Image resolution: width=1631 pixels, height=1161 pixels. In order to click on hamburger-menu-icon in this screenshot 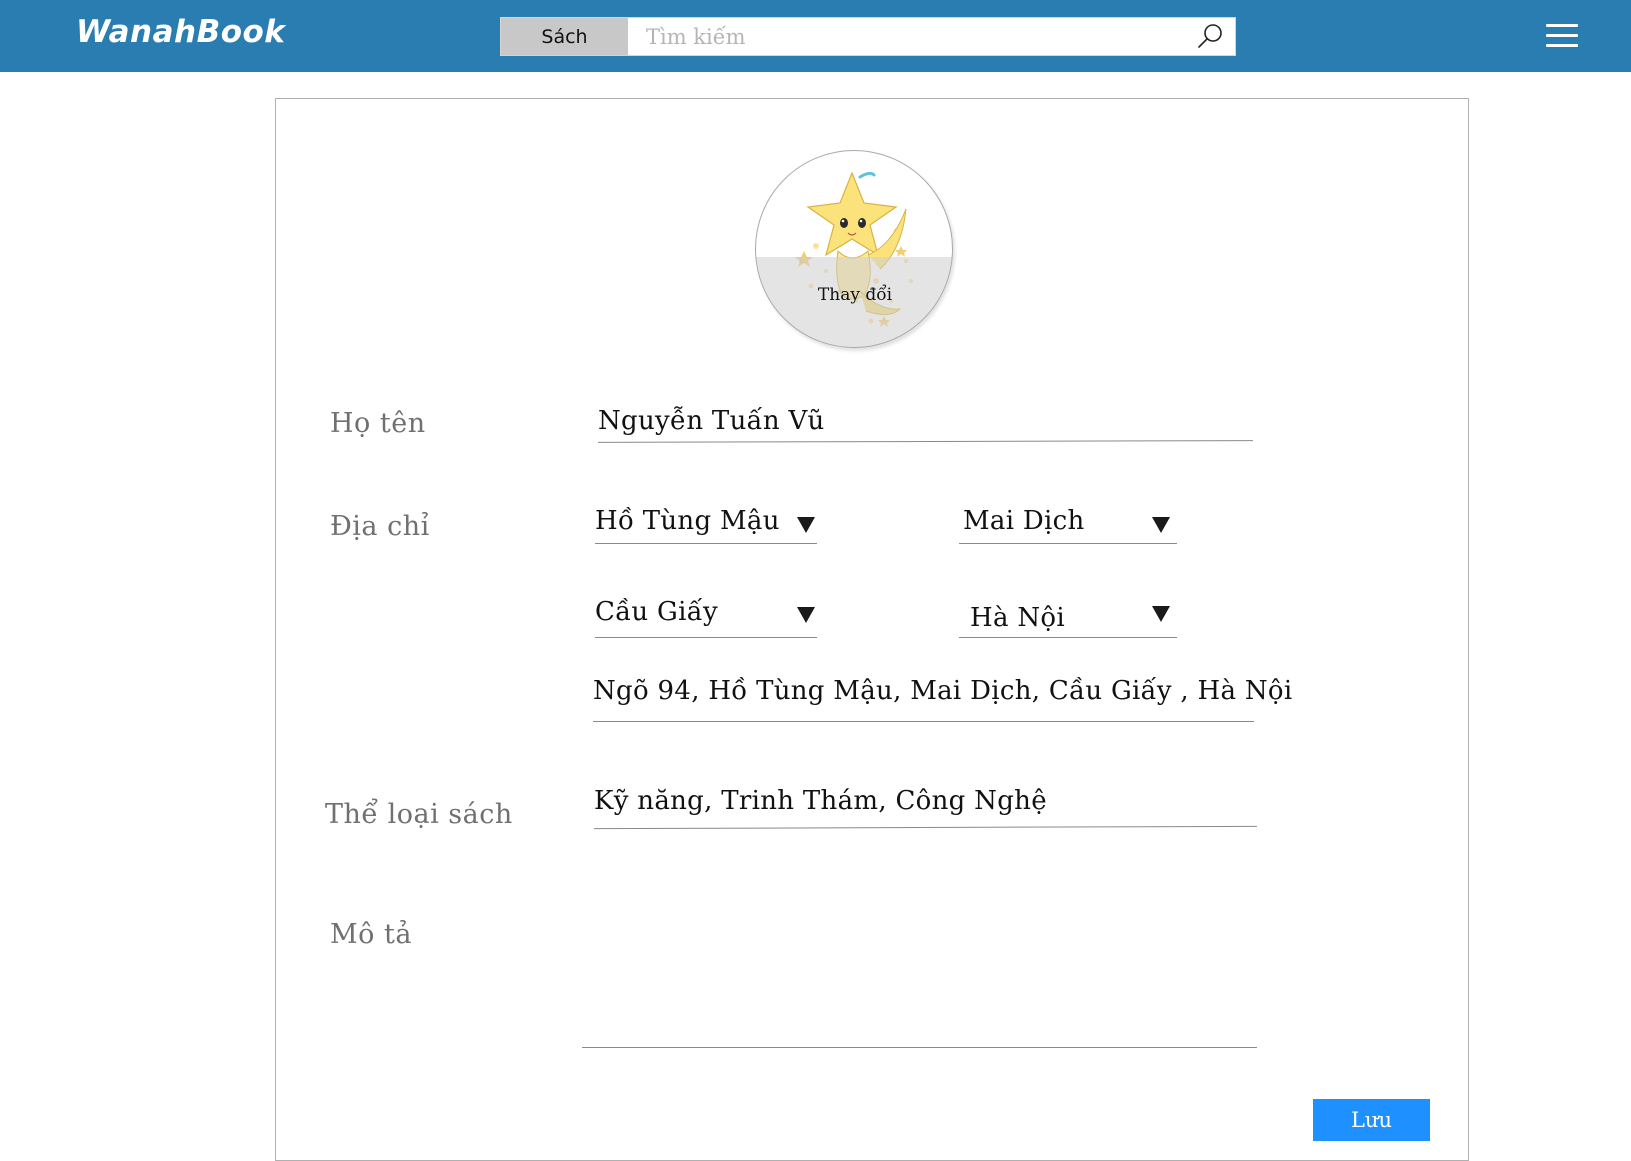, I will do `click(1562, 36)`.